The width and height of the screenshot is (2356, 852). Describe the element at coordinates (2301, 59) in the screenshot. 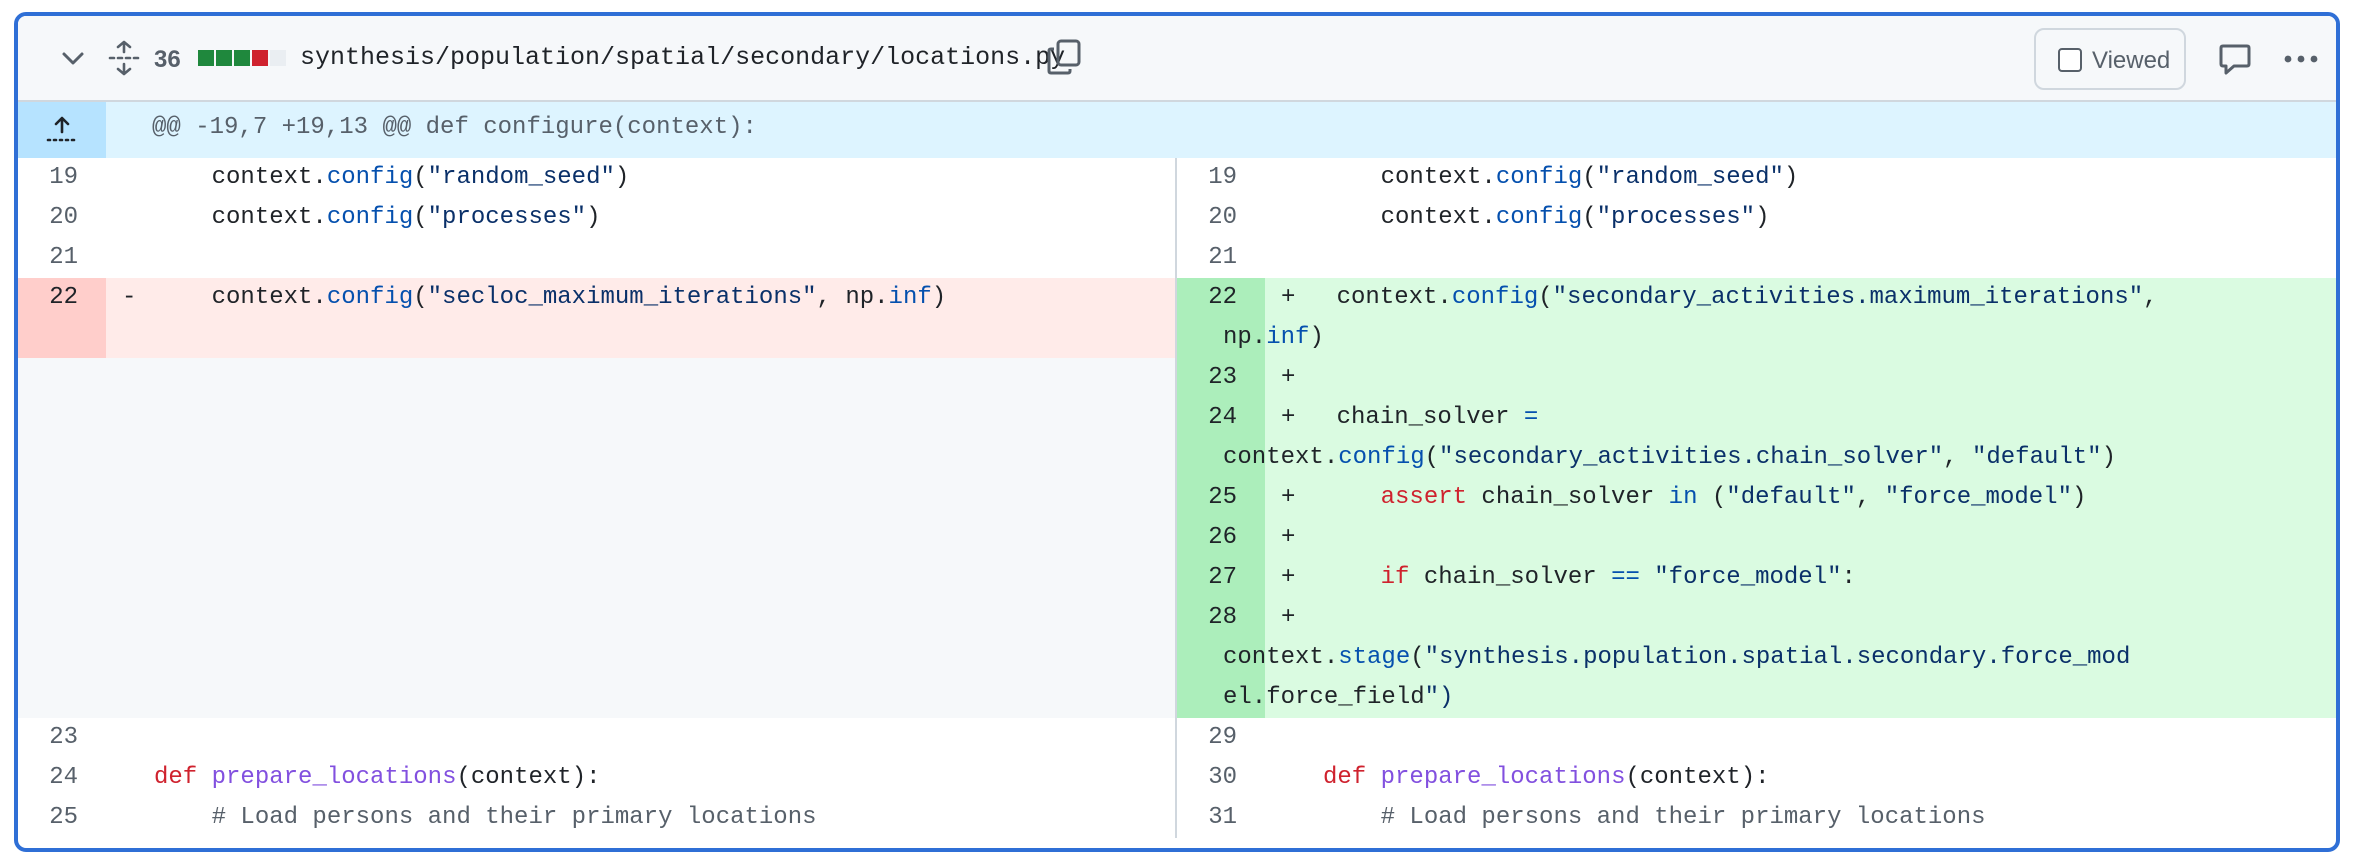

I see `kebab-icon` at that location.